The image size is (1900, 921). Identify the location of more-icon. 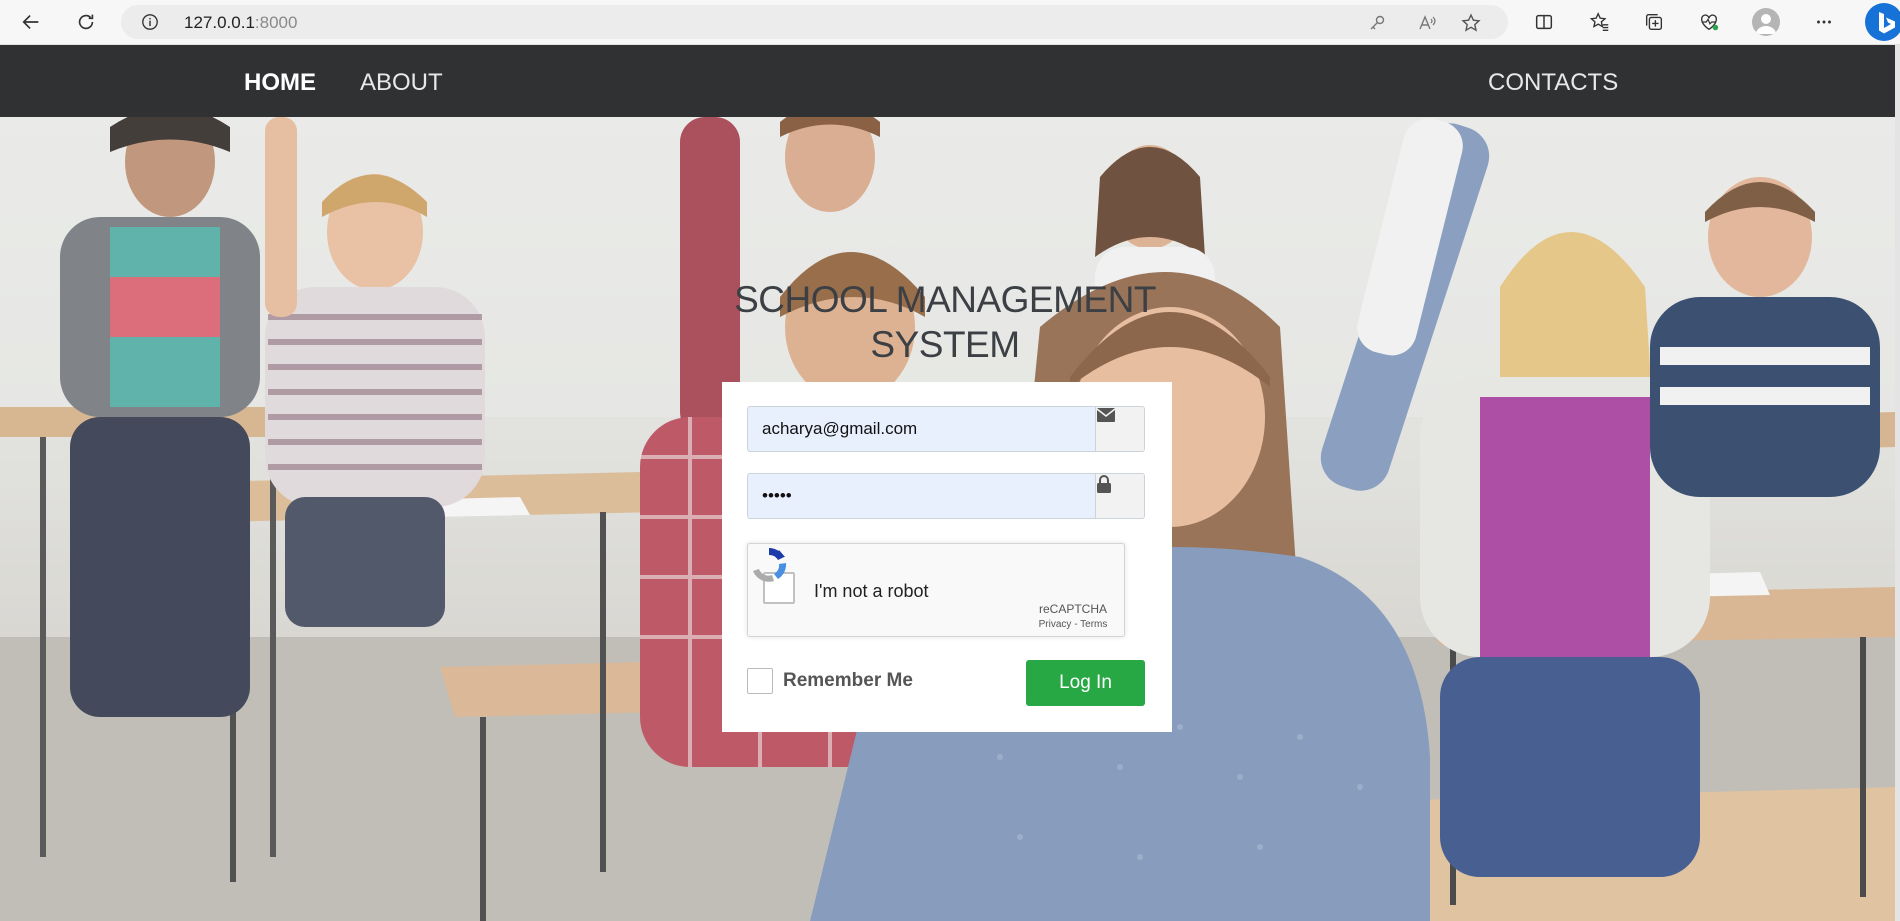
(1824, 22).